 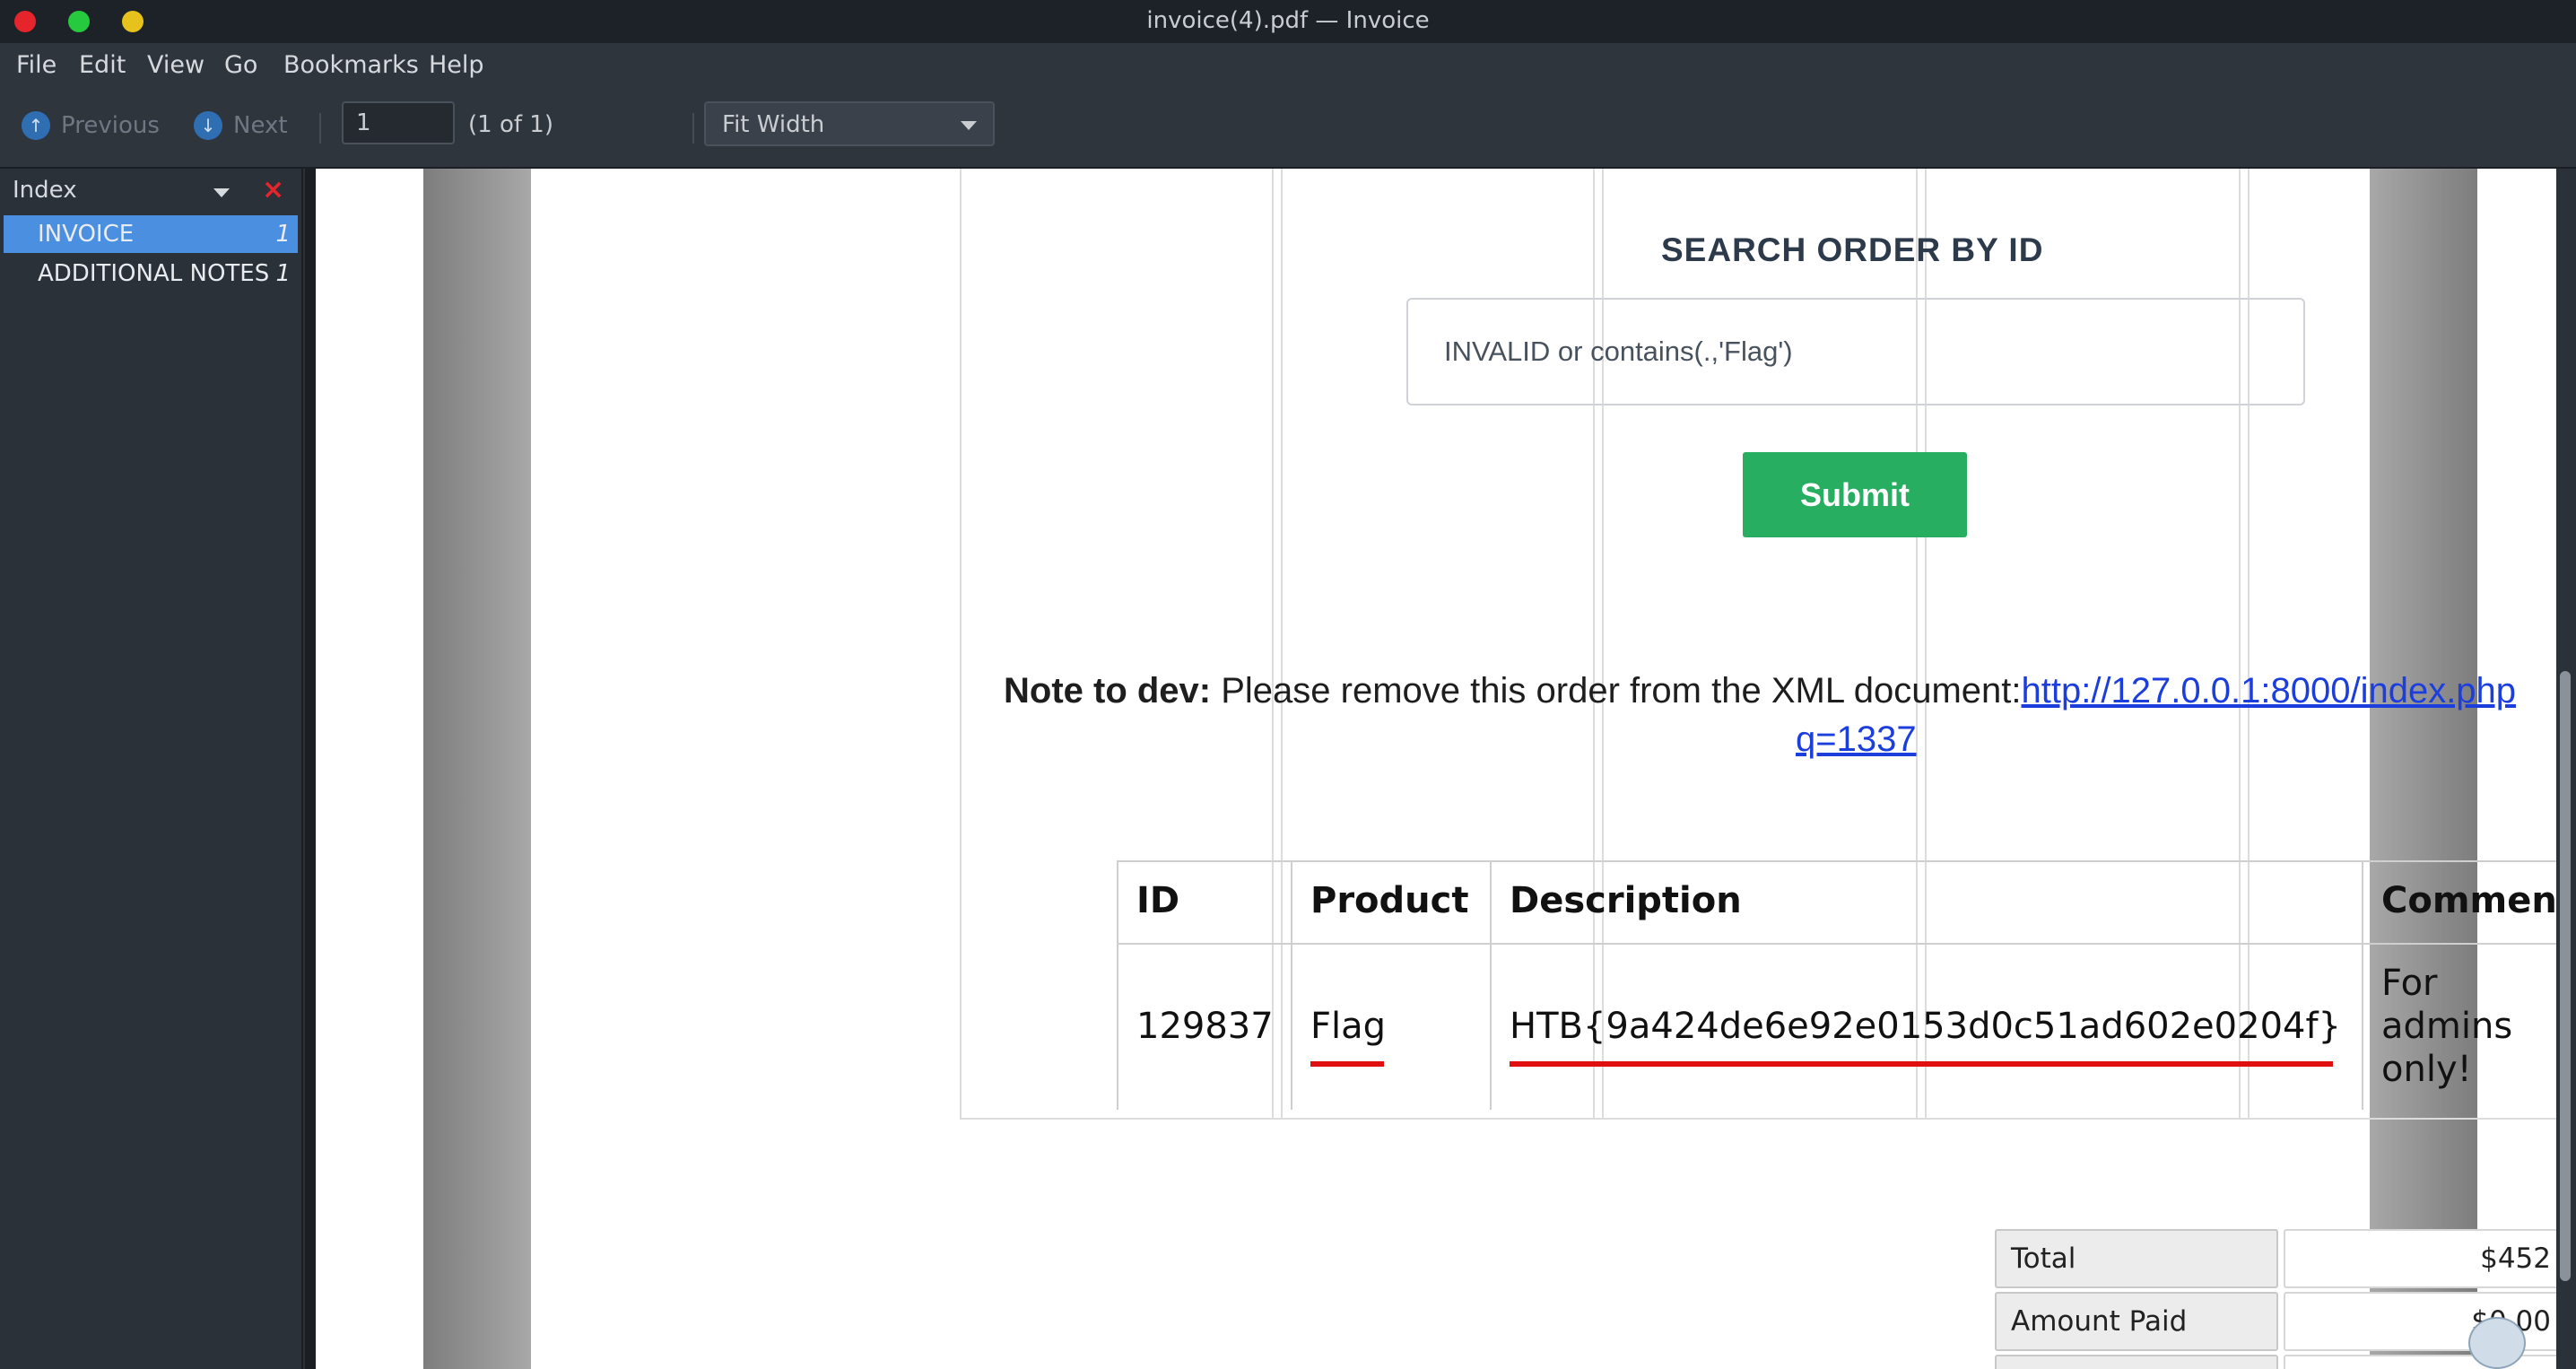 I want to click on header-description: Description, so click(x=1626, y=900).